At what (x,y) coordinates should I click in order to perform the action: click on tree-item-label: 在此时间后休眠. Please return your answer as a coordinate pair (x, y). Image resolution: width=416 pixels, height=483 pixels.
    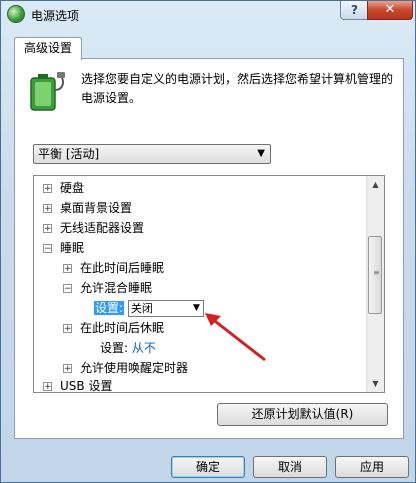
    Looking at the image, I should click on (122, 328).